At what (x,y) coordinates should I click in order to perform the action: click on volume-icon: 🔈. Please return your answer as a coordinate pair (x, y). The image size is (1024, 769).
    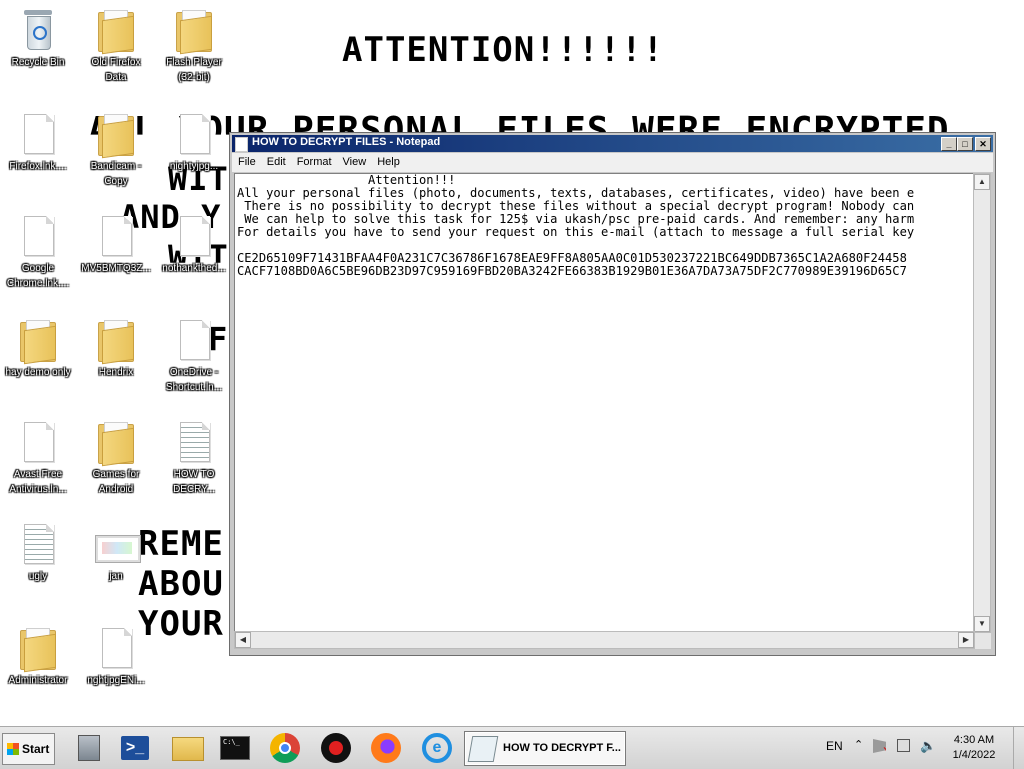
    Looking at the image, I should click on (928, 746).